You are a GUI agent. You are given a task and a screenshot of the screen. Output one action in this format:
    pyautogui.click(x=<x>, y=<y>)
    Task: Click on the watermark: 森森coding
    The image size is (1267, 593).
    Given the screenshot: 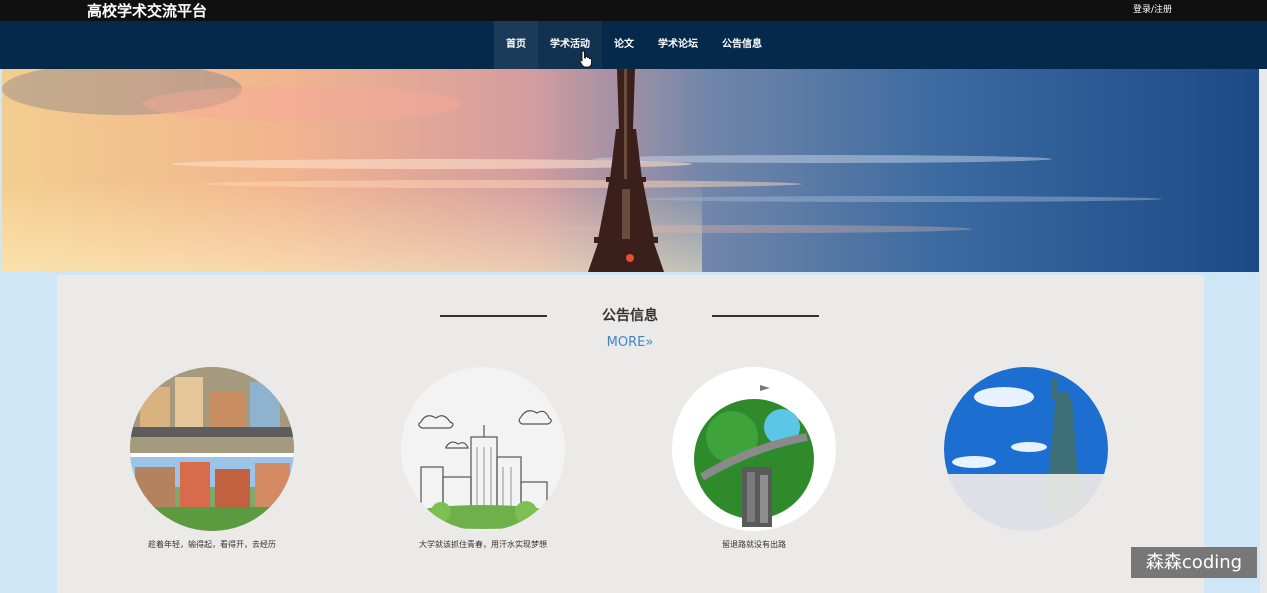 What is the action you would take?
    pyautogui.click(x=1194, y=562)
    